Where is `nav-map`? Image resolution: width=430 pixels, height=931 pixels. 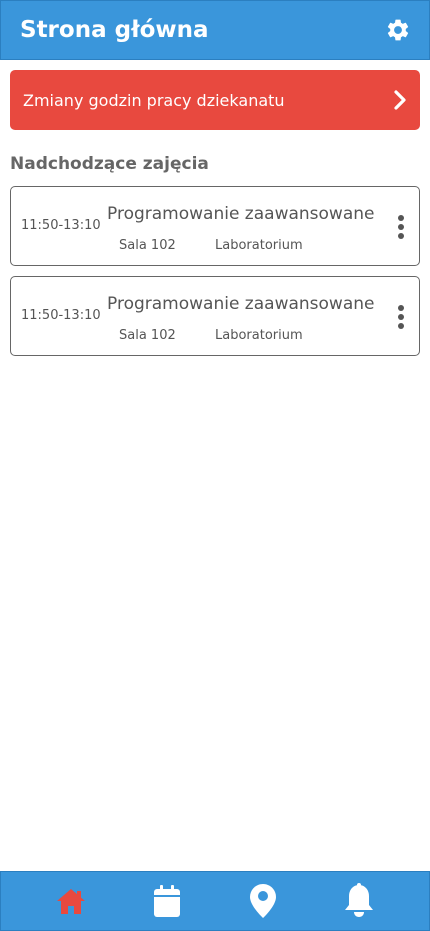
nav-map is located at coordinates (263, 901).